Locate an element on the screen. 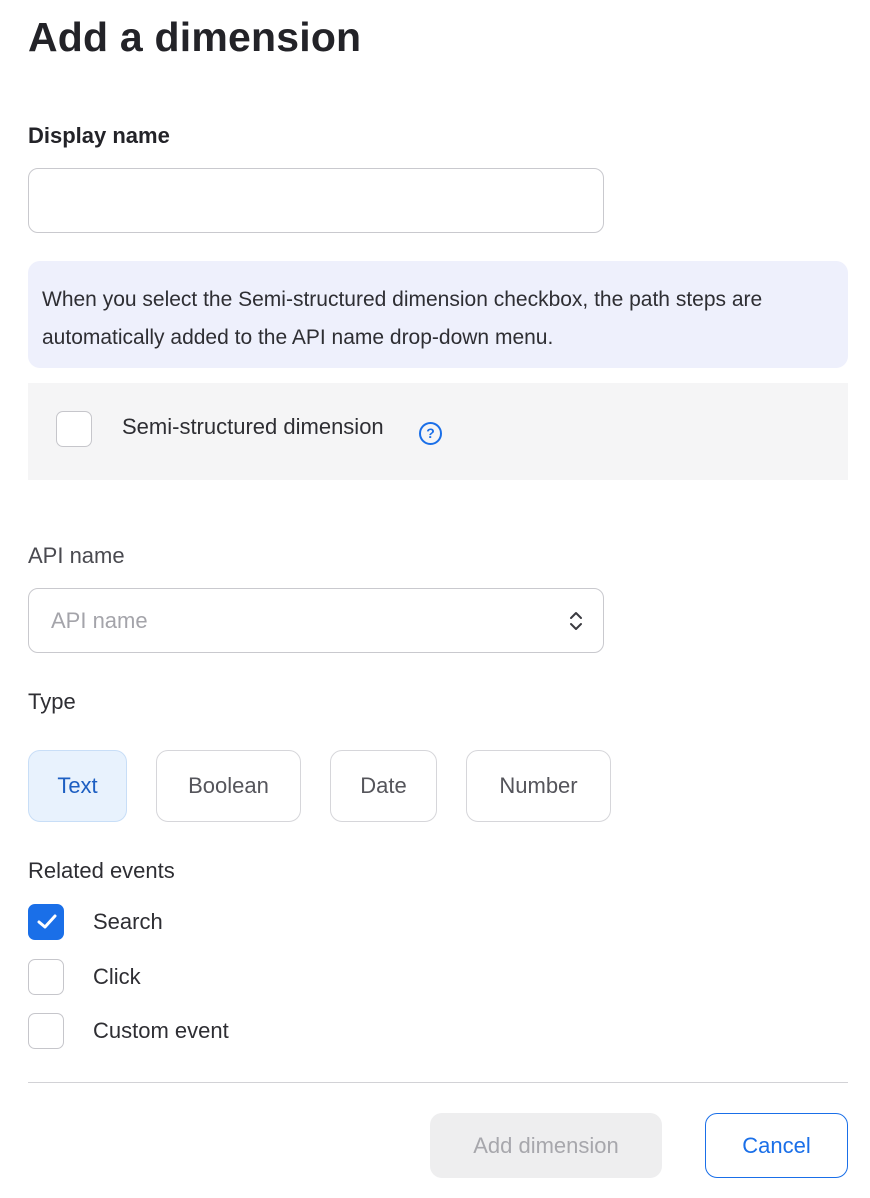 Image resolution: width=870 pixels, height=1198 pixels. add-dimension-button: Add dimension is located at coordinates (546, 1145).